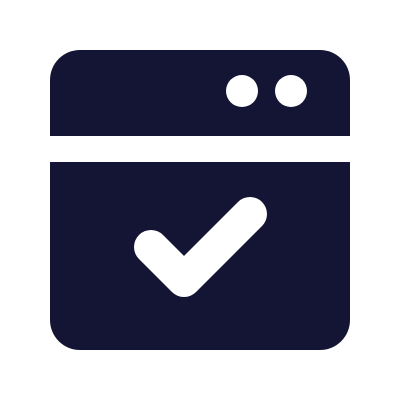  Describe the element at coordinates (291, 91) in the screenshot. I see `window-control-dot-right` at that location.